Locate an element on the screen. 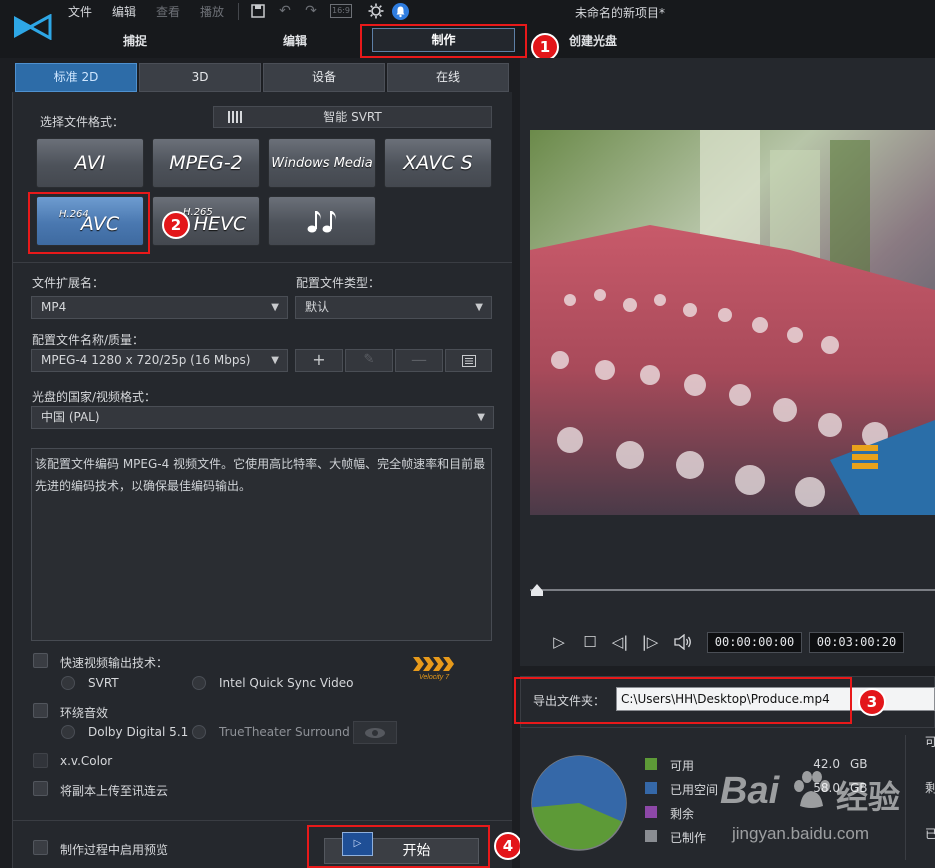 This screenshot has height=868, width=935. format-audio-button is located at coordinates (322, 221).